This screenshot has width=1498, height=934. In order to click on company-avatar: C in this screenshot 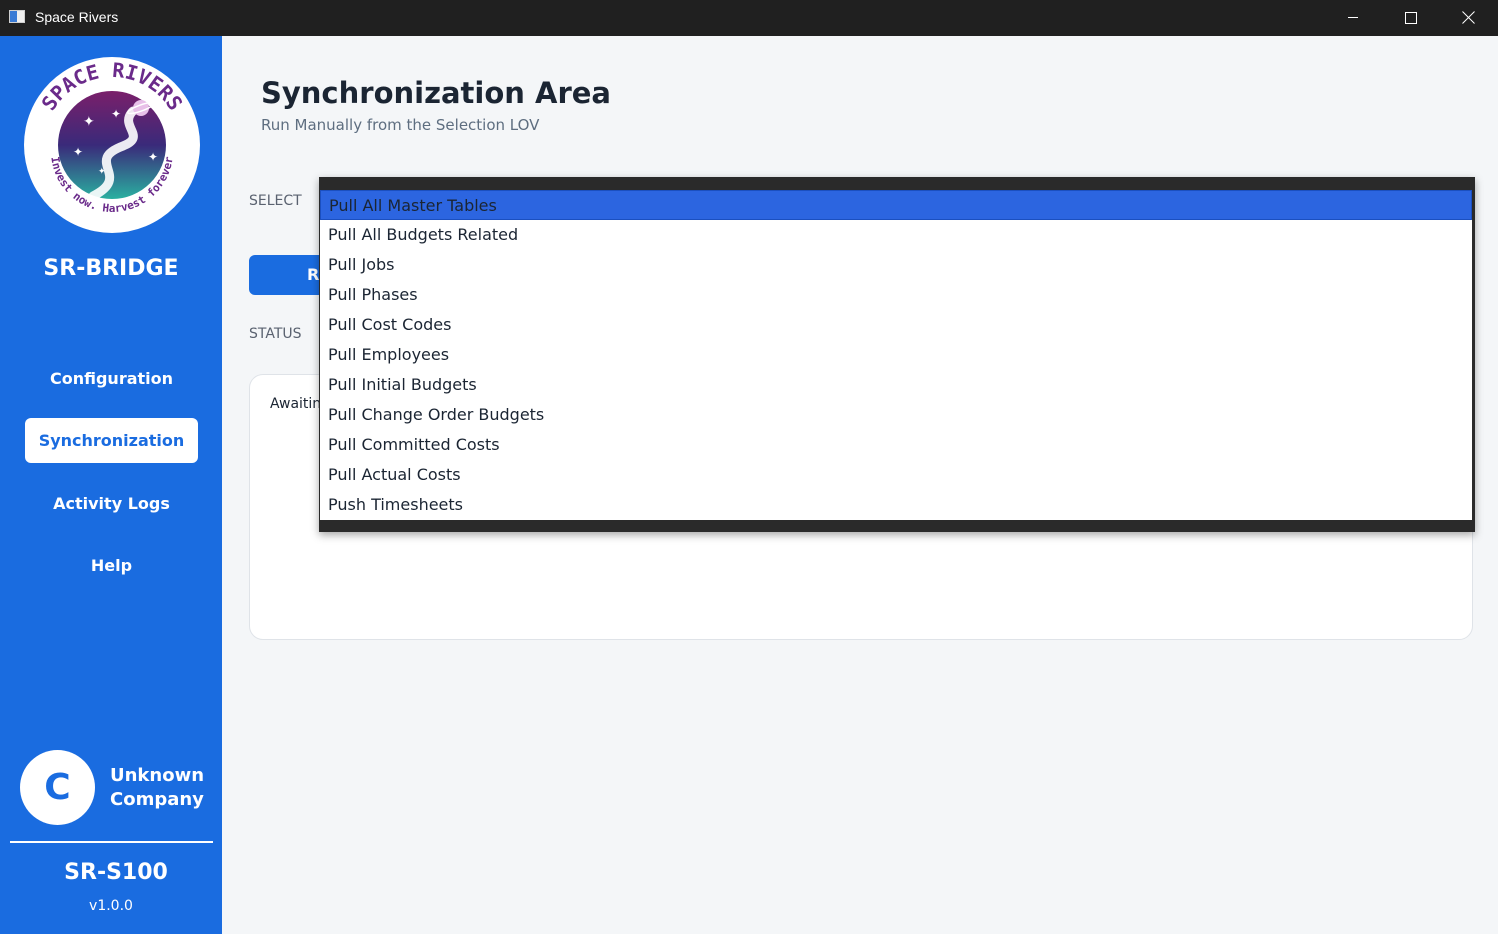, I will do `click(57, 787)`.